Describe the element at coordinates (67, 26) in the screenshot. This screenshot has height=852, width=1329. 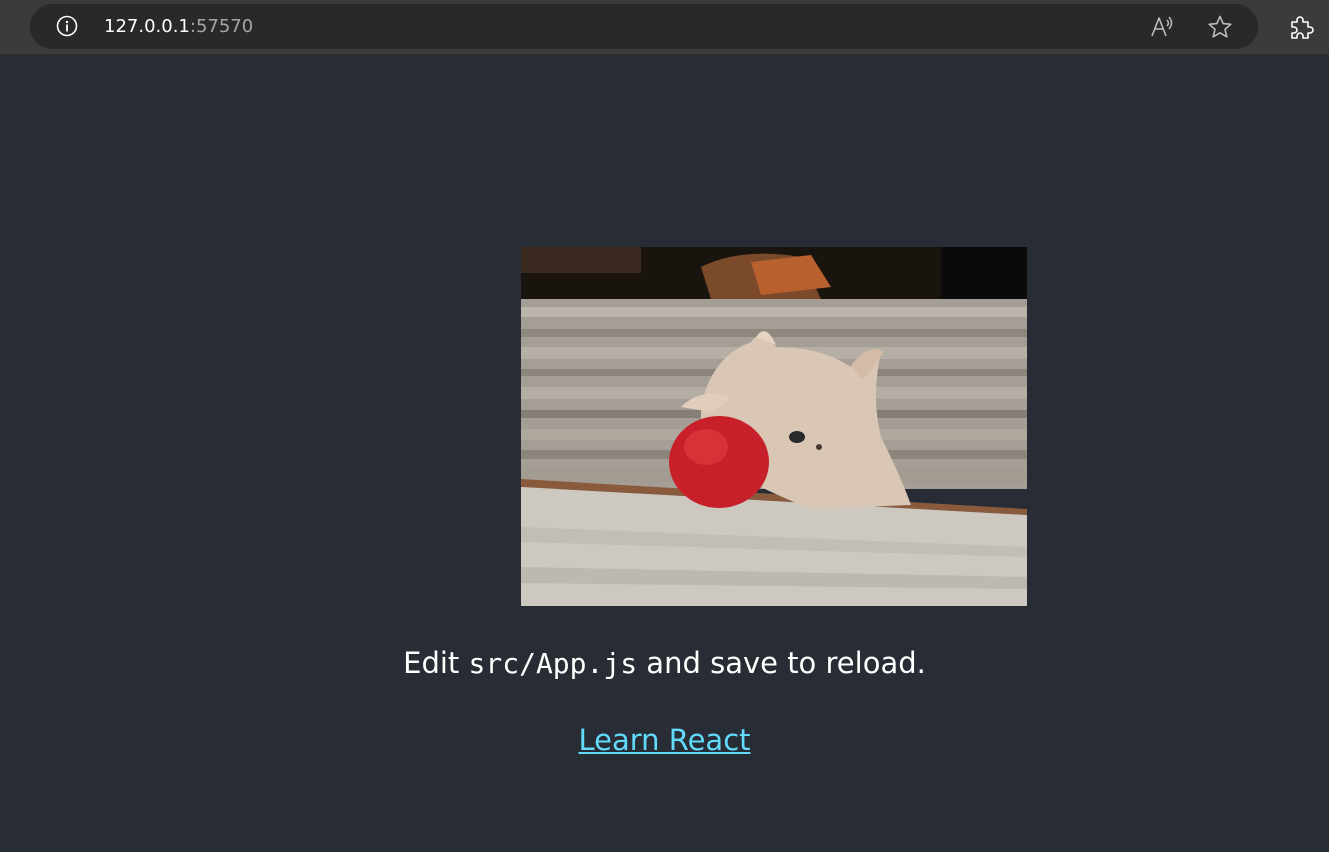
I see `info-icon` at that location.